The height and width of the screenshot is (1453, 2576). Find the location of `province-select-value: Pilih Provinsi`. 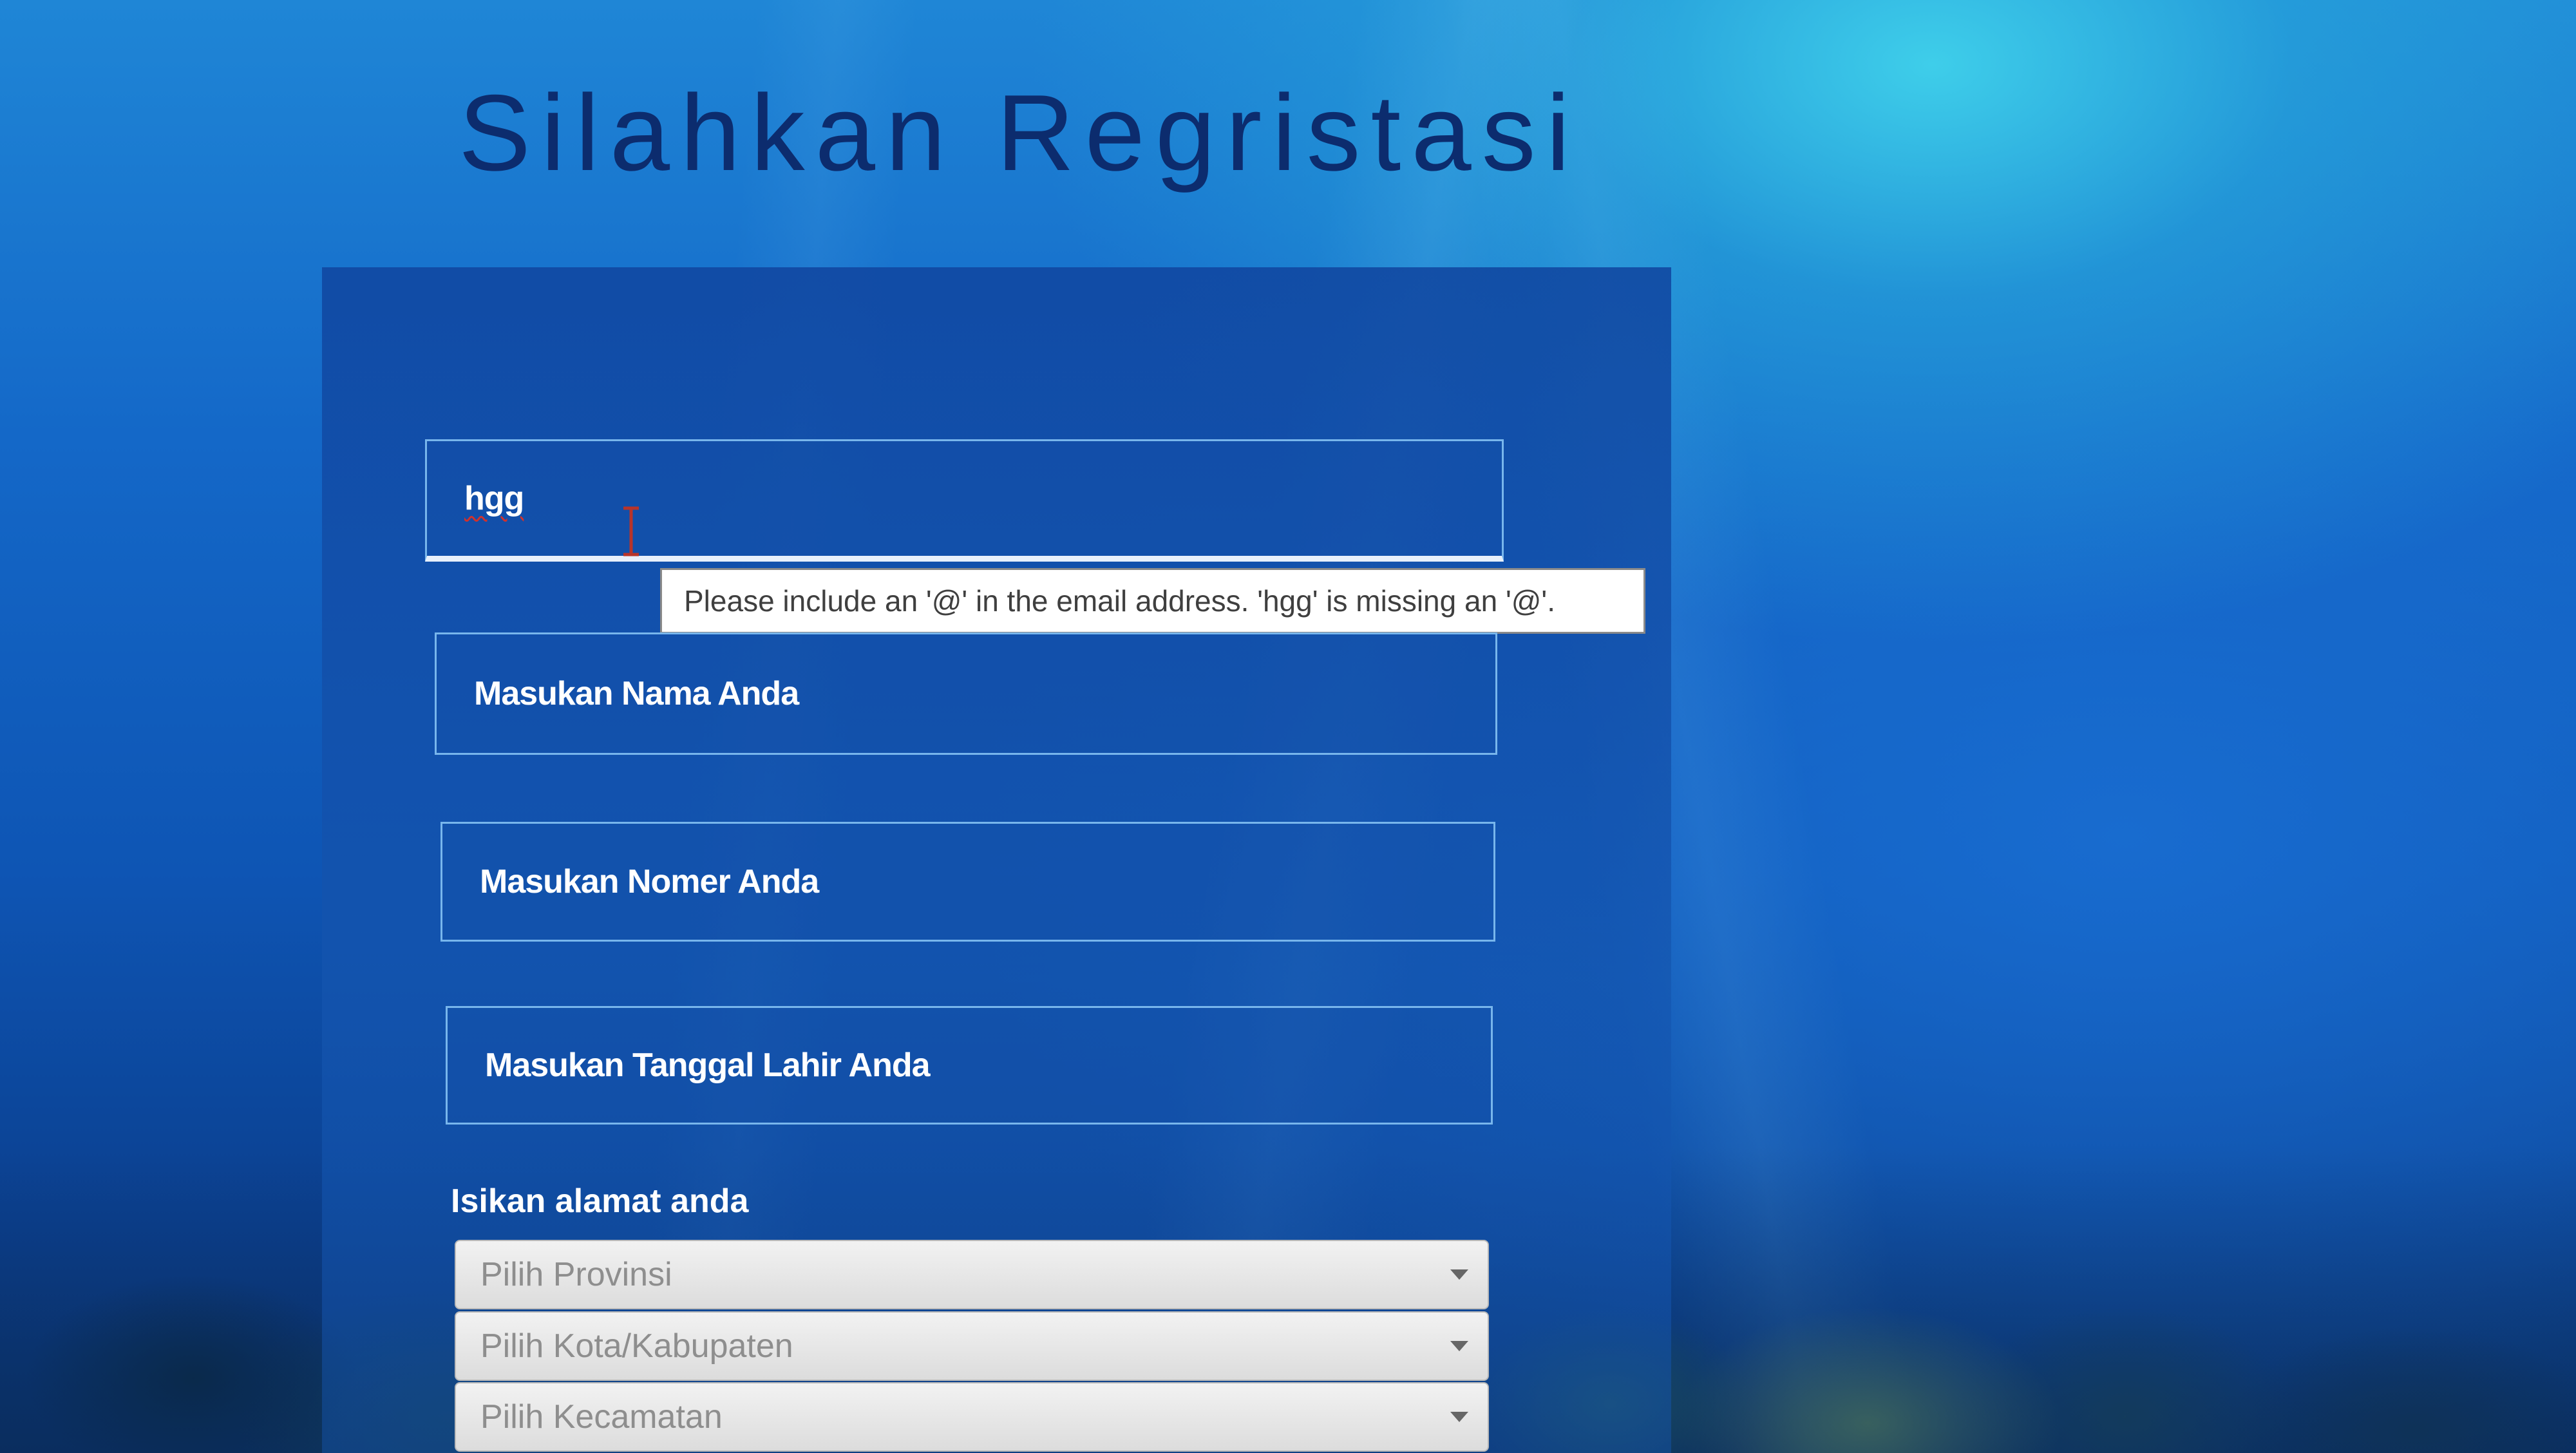

province-select-value: Pilih Provinsi is located at coordinates (576, 1274).